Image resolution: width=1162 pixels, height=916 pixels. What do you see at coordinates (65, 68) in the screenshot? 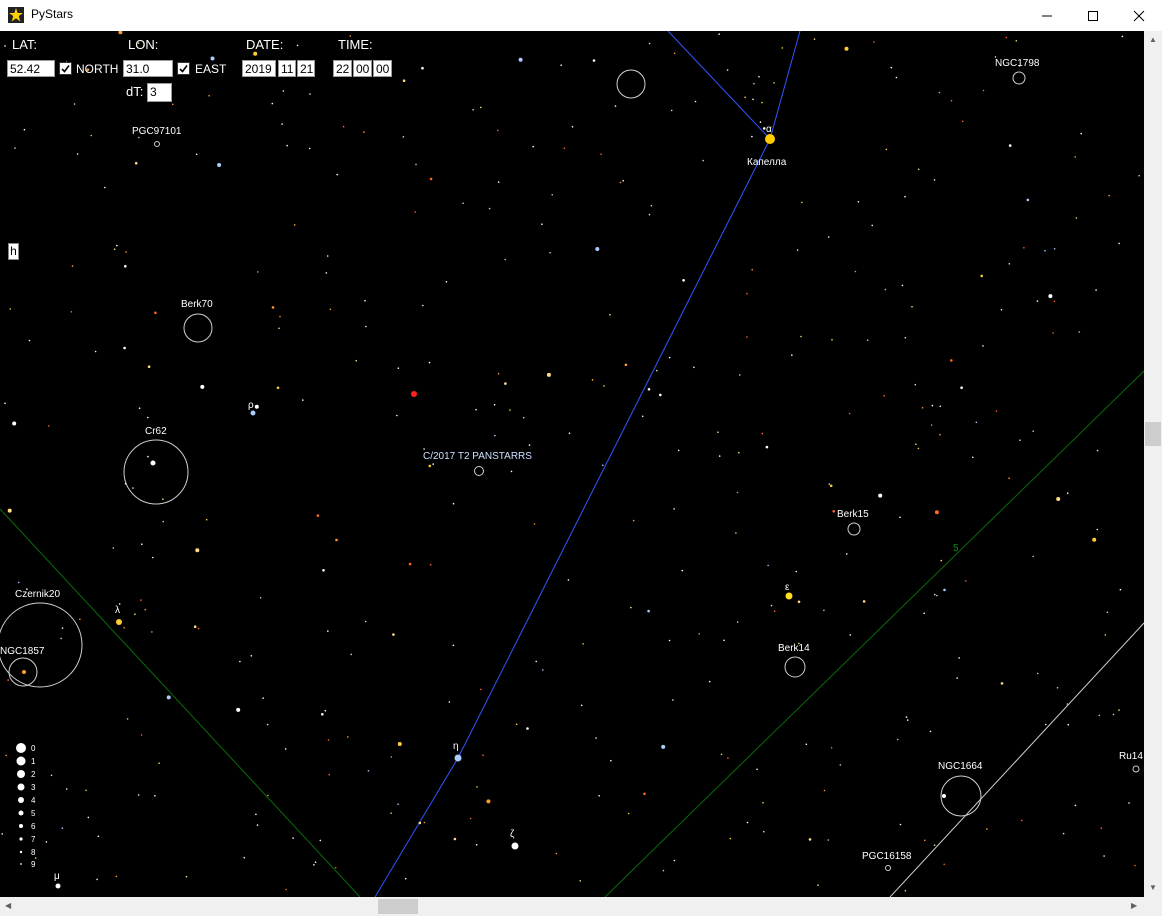
I see `north-checkbox` at bounding box center [65, 68].